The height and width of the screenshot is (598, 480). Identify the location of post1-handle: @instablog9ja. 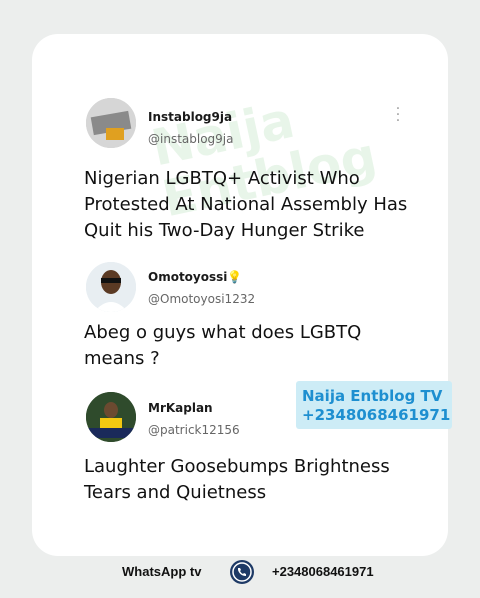
(190, 139).